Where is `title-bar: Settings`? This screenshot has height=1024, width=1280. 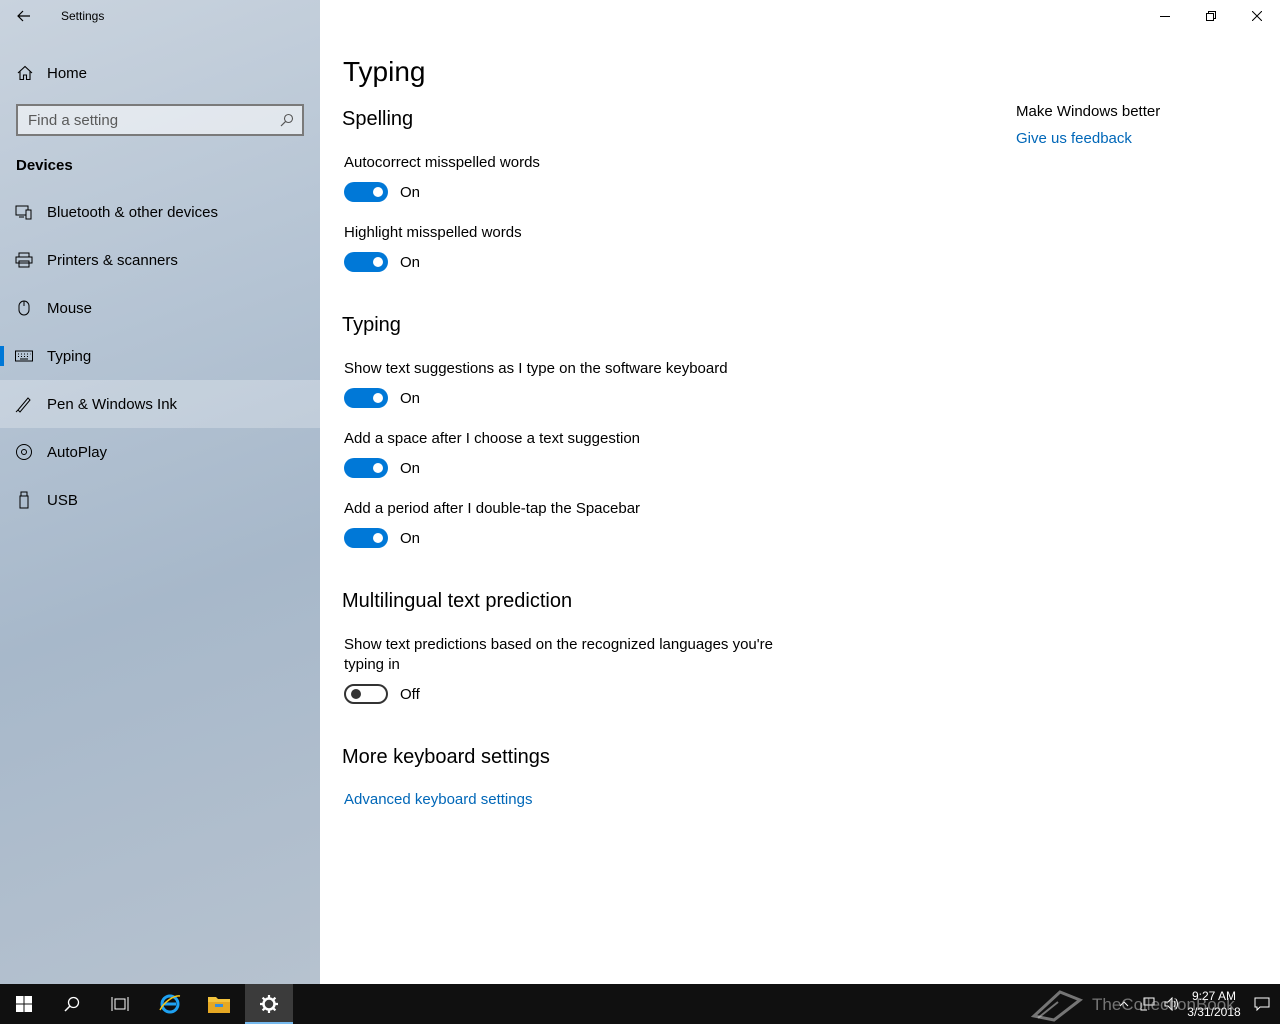 title-bar: Settings is located at coordinates (160, 16).